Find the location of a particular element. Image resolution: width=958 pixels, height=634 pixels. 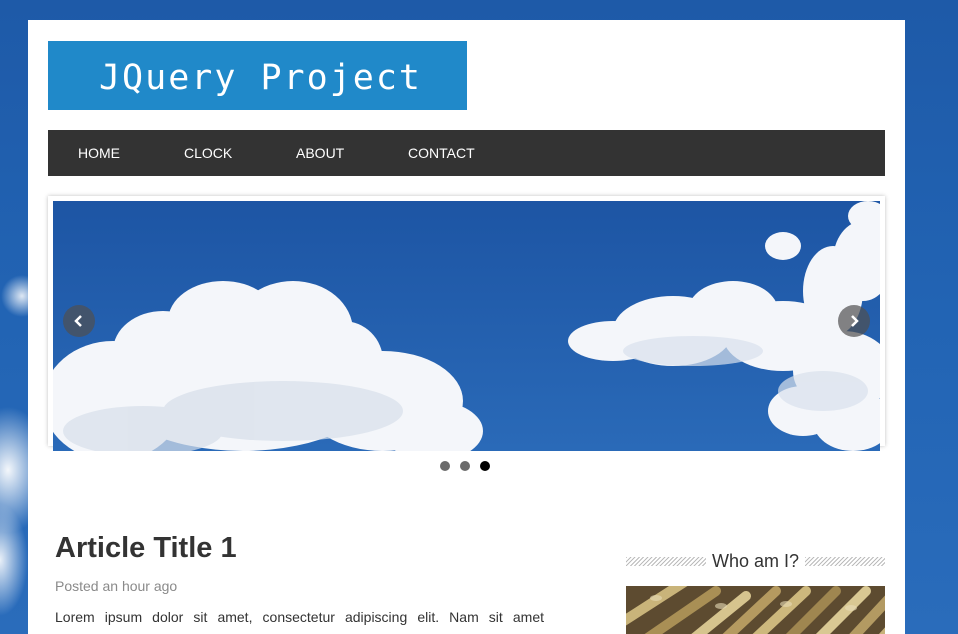

logo-text: JQuery Project is located at coordinates (260, 77).